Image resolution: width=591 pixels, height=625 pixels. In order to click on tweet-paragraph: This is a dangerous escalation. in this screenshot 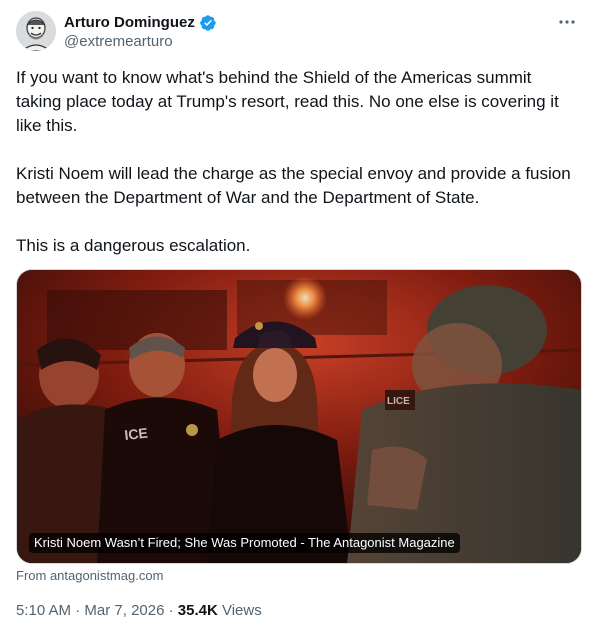, I will do `click(133, 245)`.